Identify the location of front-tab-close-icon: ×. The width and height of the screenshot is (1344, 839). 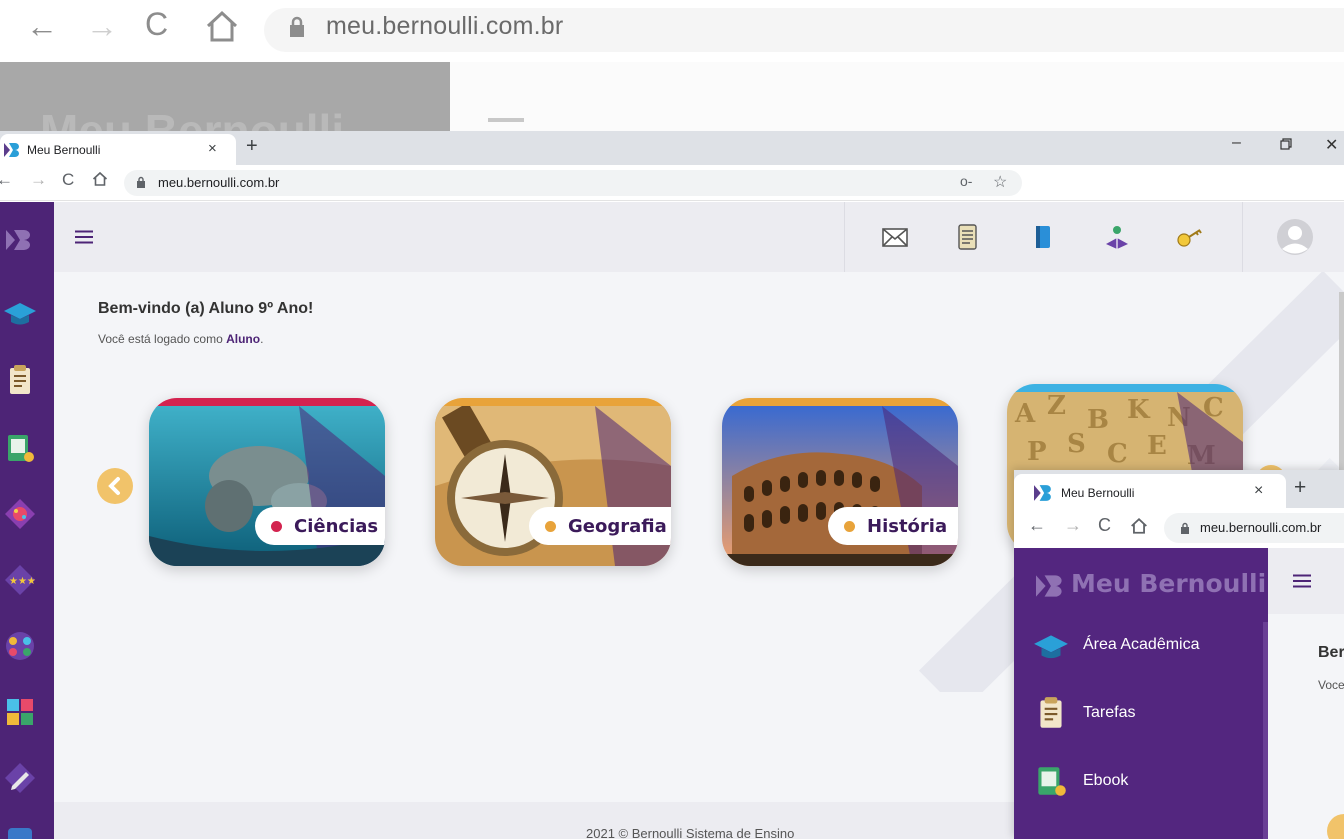
(1258, 491).